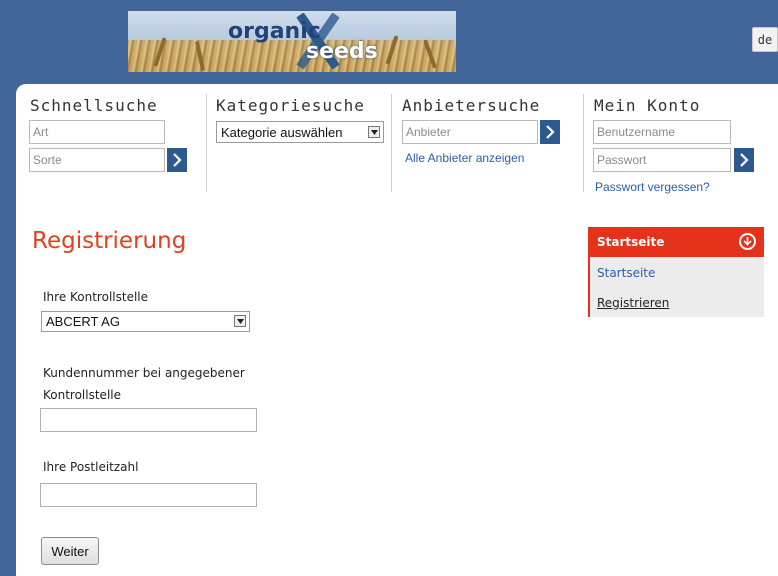 This screenshot has height=576, width=778. Describe the element at coordinates (97, 160) in the screenshot. I see `sorte-input: Sorte` at that location.